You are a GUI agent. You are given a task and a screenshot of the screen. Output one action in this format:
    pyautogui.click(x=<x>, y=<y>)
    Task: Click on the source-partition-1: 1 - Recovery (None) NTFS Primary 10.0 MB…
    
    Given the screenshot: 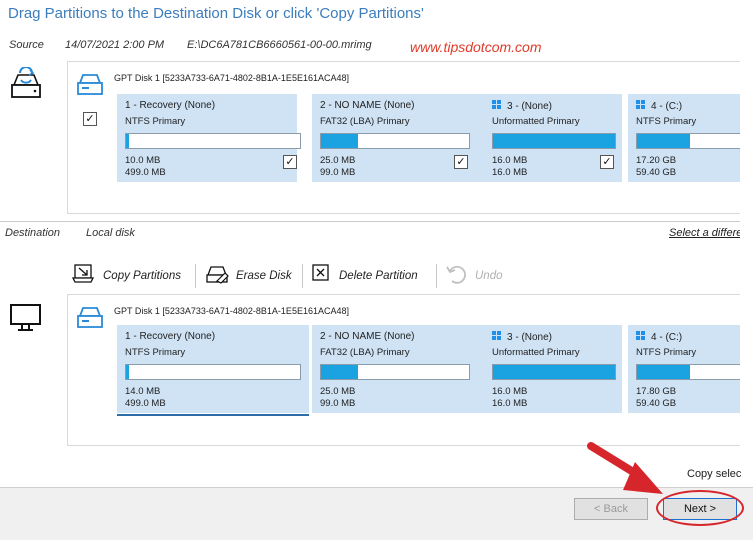 What is the action you would take?
    pyautogui.click(x=209, y=138)
    